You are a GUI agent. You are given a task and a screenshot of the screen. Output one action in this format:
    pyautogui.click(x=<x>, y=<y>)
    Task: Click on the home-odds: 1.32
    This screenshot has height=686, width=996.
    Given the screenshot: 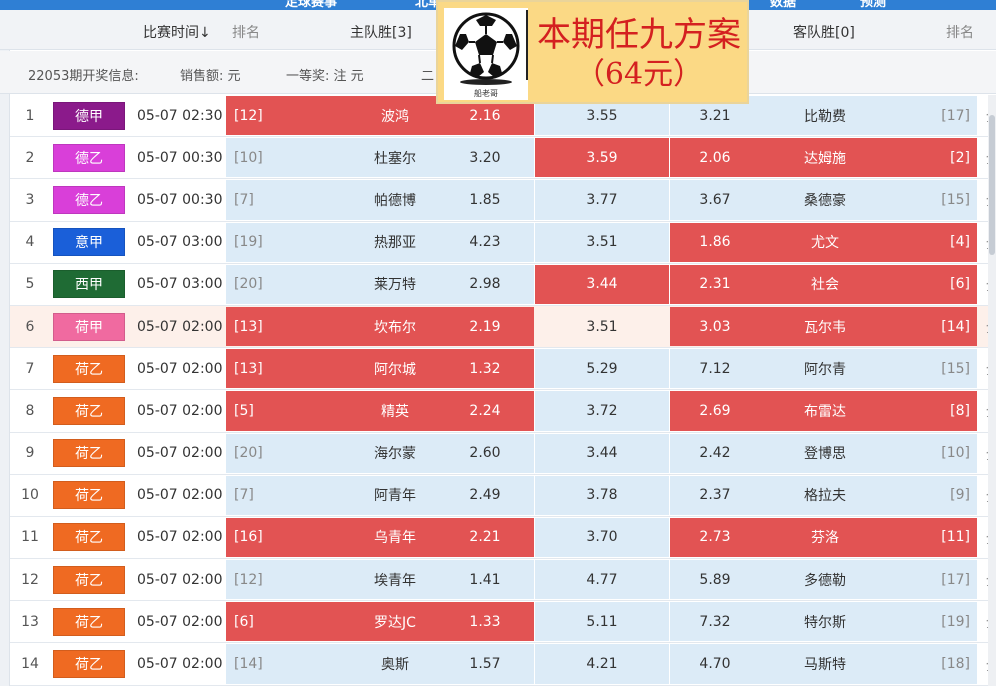 What is the action you would take?
    pyautogui.click(x=485, y=368)
    